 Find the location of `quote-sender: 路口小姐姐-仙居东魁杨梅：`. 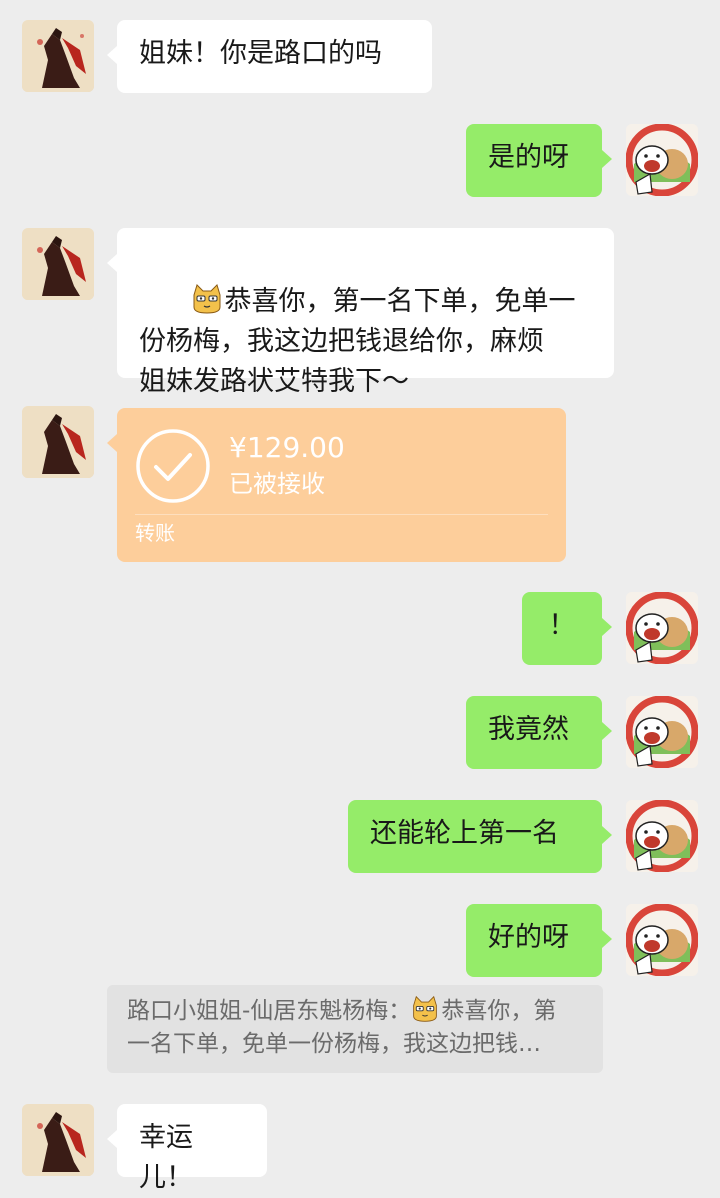

quote-sender: 路口小姐姐-仙居东魁杨梅： is located at coordinates (269, 1011).